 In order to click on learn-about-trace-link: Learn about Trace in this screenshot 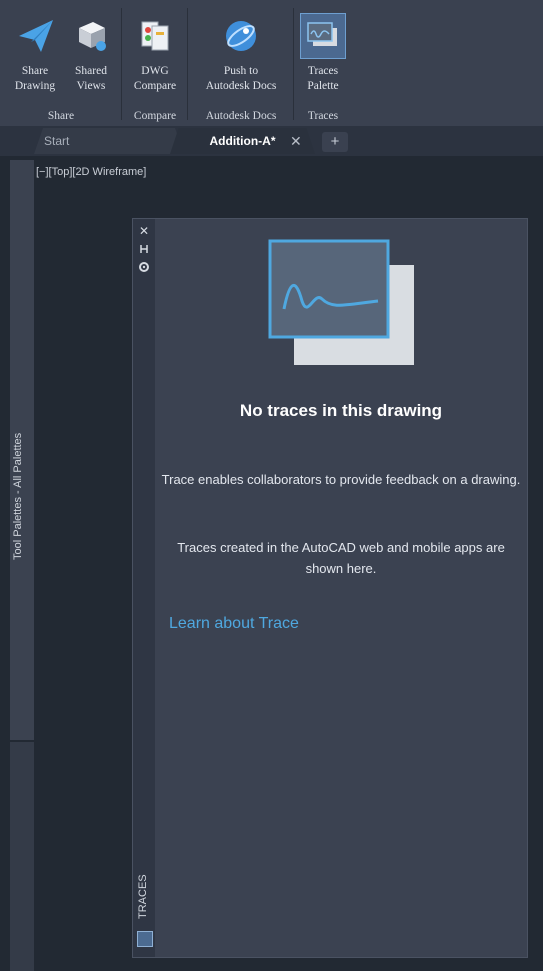, I will do `click(234, 624)`.